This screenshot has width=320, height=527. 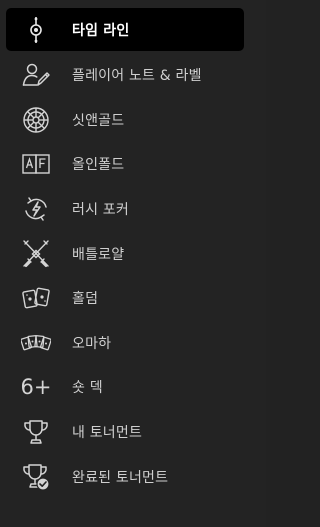 I want to click on sidebar-item-label: 올인폴드, so click(x=98, y=165).